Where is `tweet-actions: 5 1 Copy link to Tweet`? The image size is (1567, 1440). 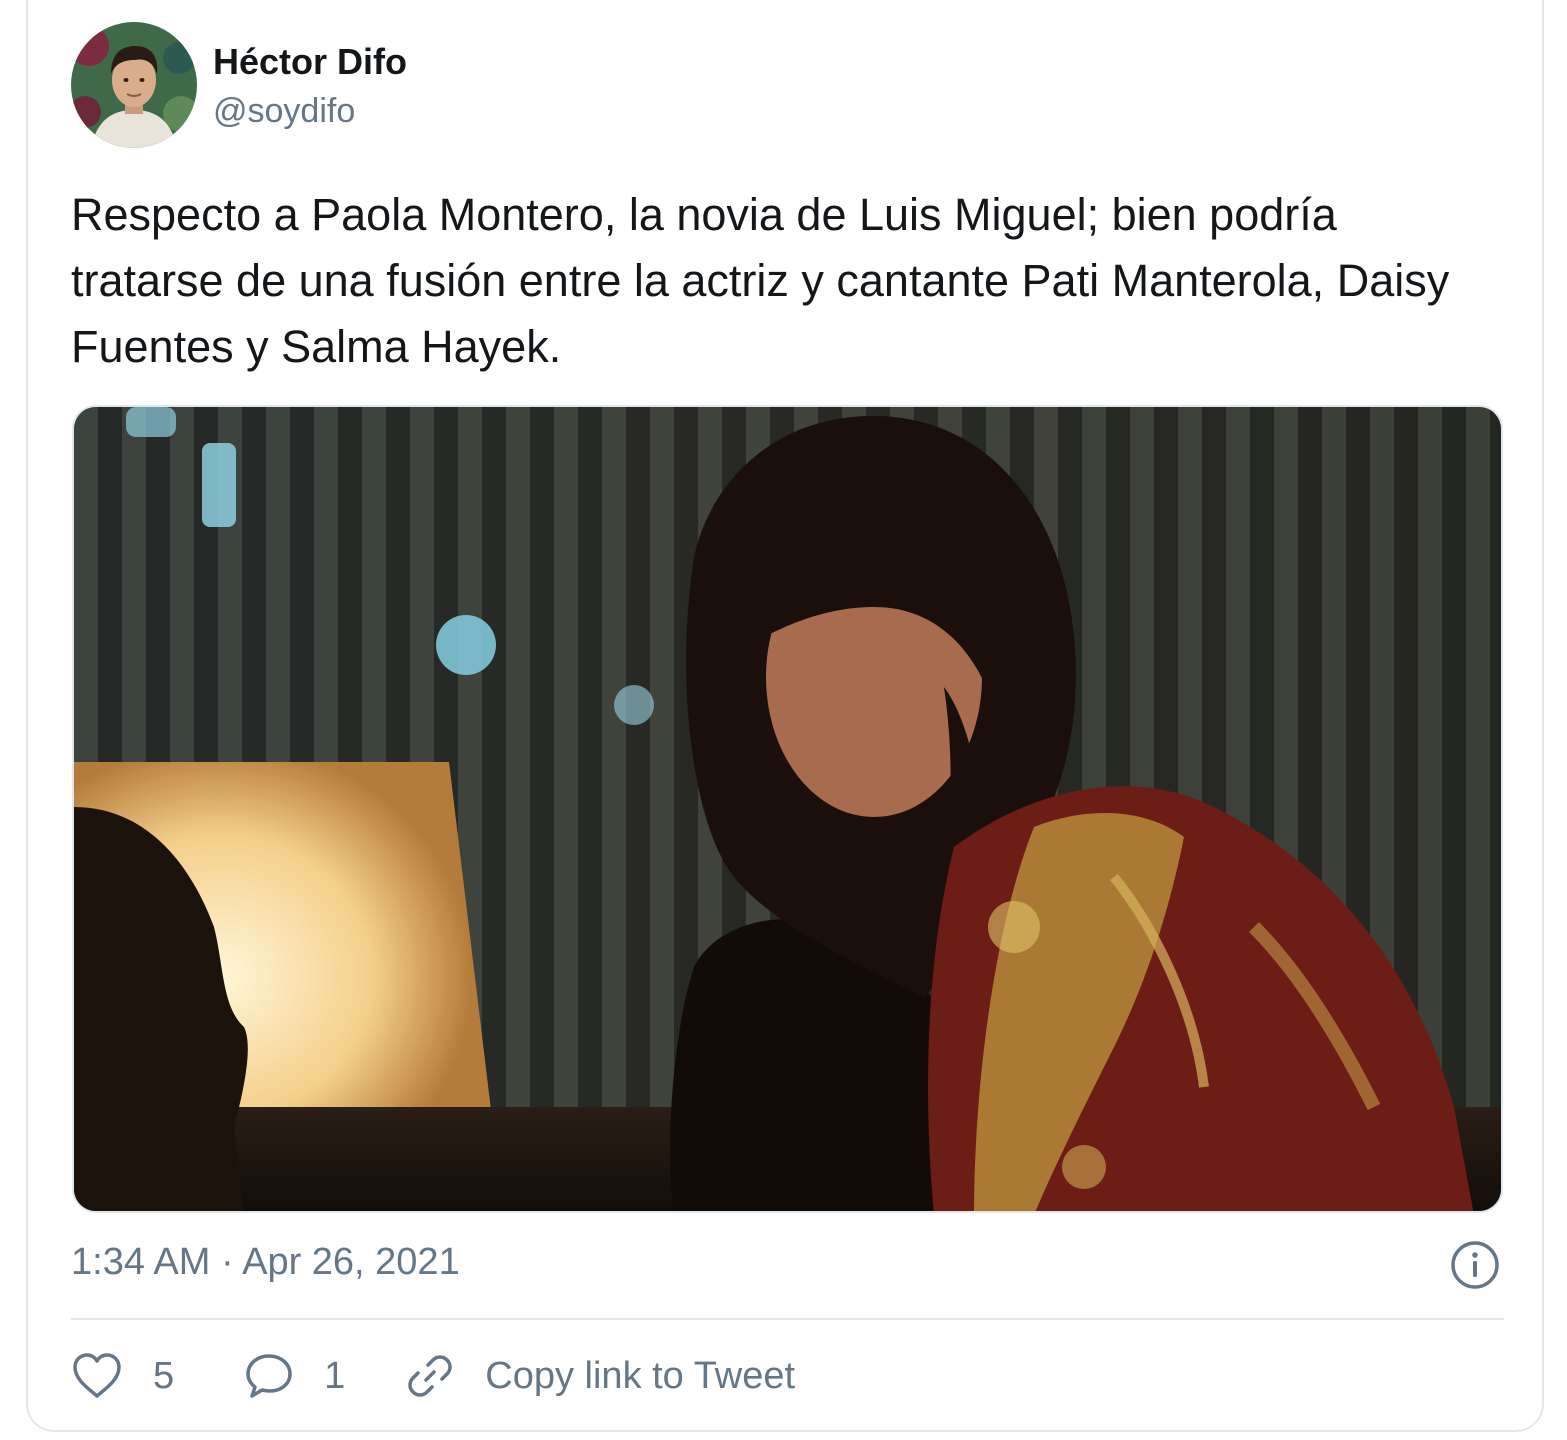
tweet-actions: 5 1 Copy link to Tweet is located at coordinates (433, 1376).